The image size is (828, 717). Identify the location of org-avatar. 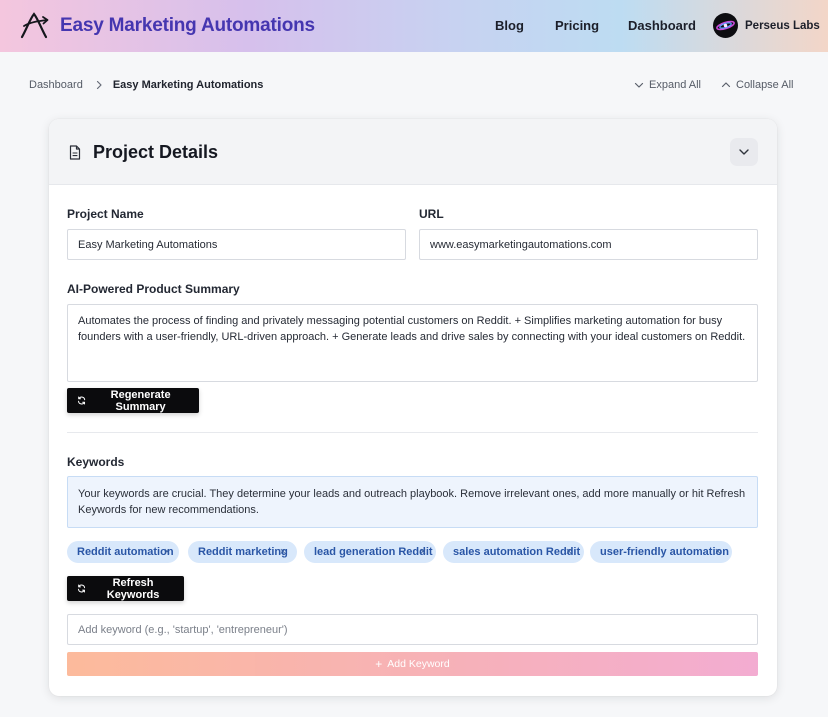
(725, 25).